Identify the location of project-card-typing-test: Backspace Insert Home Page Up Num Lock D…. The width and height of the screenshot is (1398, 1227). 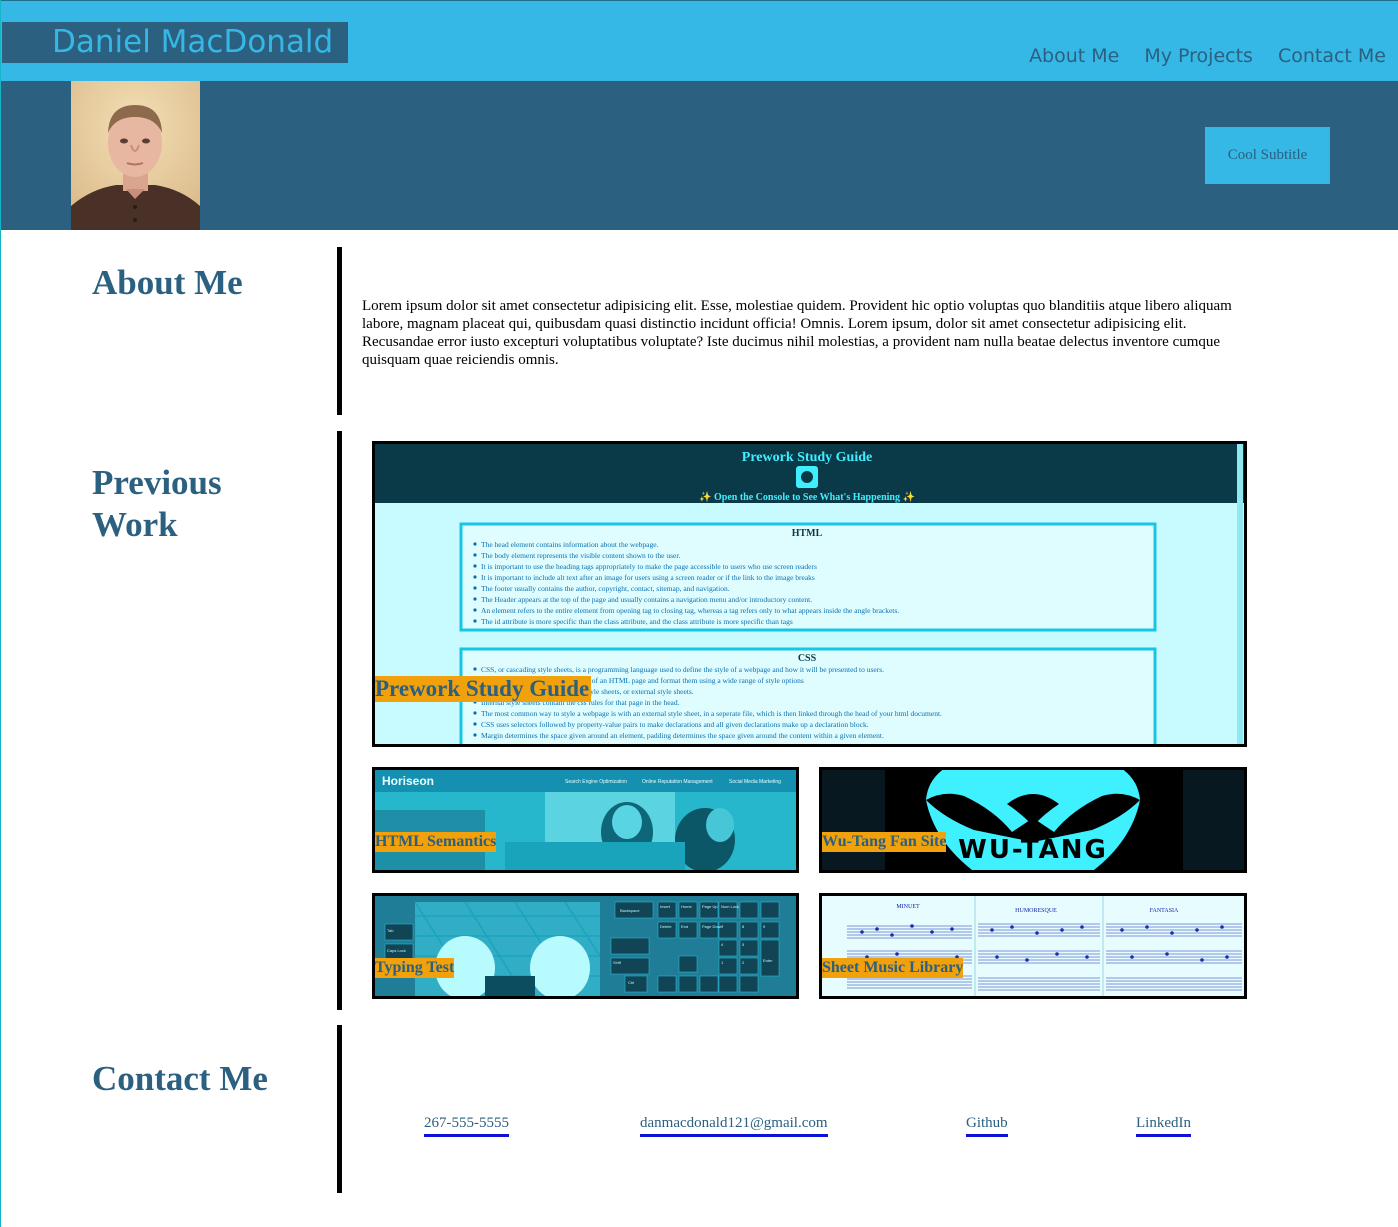
(585, 946).